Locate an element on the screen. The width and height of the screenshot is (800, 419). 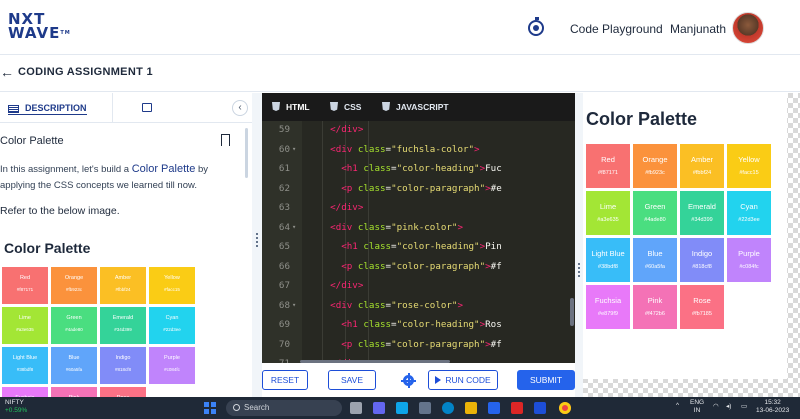
play-icon is located at coordinates (438, 380).